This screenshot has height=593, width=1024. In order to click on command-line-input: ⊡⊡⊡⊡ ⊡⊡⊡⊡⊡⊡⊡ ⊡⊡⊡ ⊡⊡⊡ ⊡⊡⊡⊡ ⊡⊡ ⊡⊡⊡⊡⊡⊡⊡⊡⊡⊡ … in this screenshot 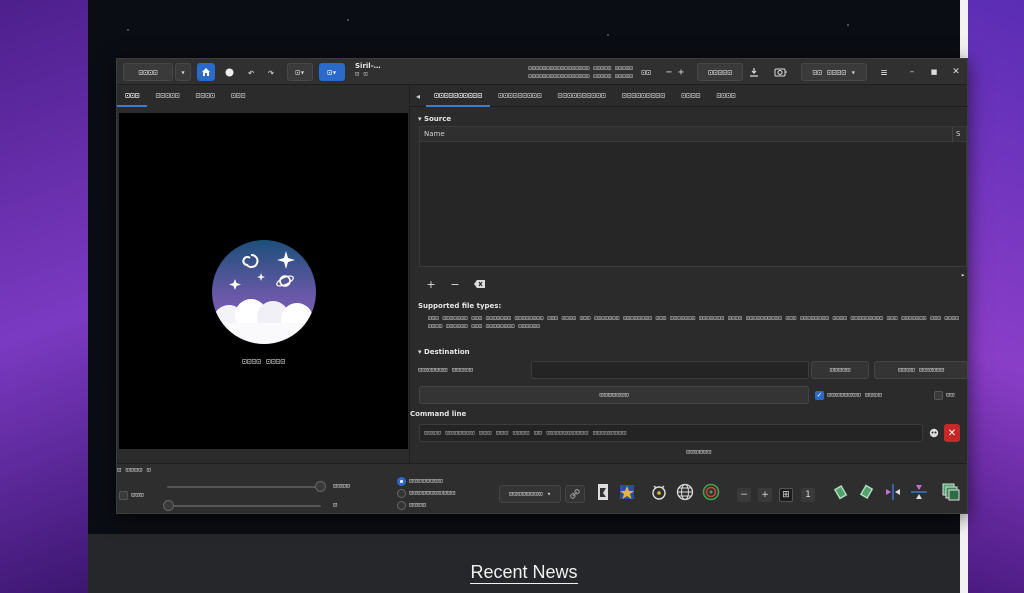, I will do `click(671, 433)`.